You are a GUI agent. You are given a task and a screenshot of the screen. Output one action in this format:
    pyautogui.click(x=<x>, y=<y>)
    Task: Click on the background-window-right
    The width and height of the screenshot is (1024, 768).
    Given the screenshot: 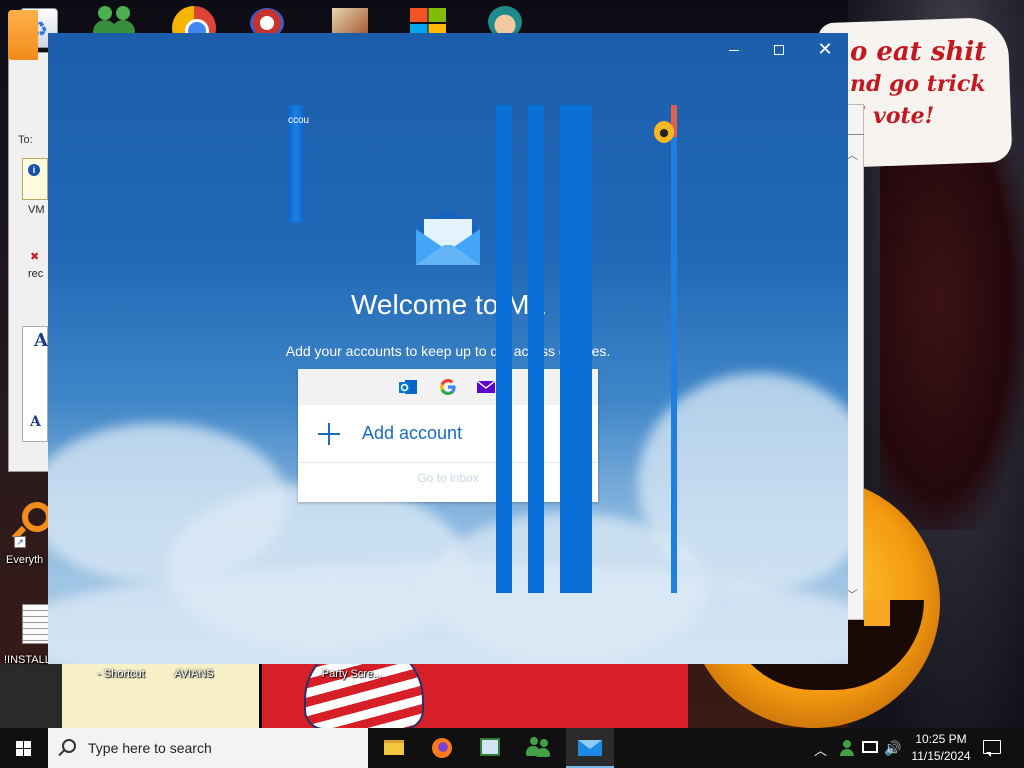 What is the action you would take?
    pyautogui.click(x=856, y=362)
    